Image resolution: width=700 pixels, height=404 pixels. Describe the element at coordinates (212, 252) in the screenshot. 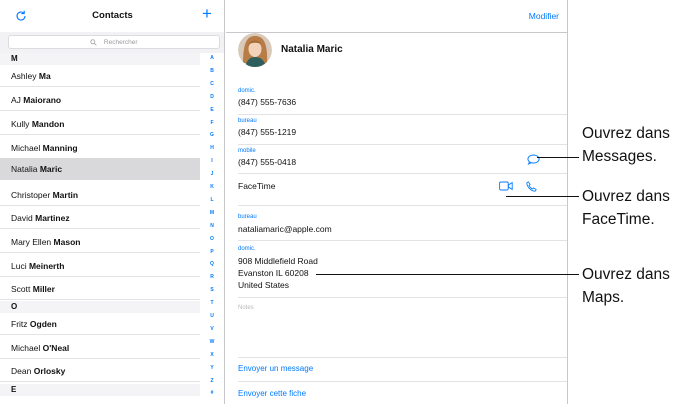

I see `index-letter: P` at that location.